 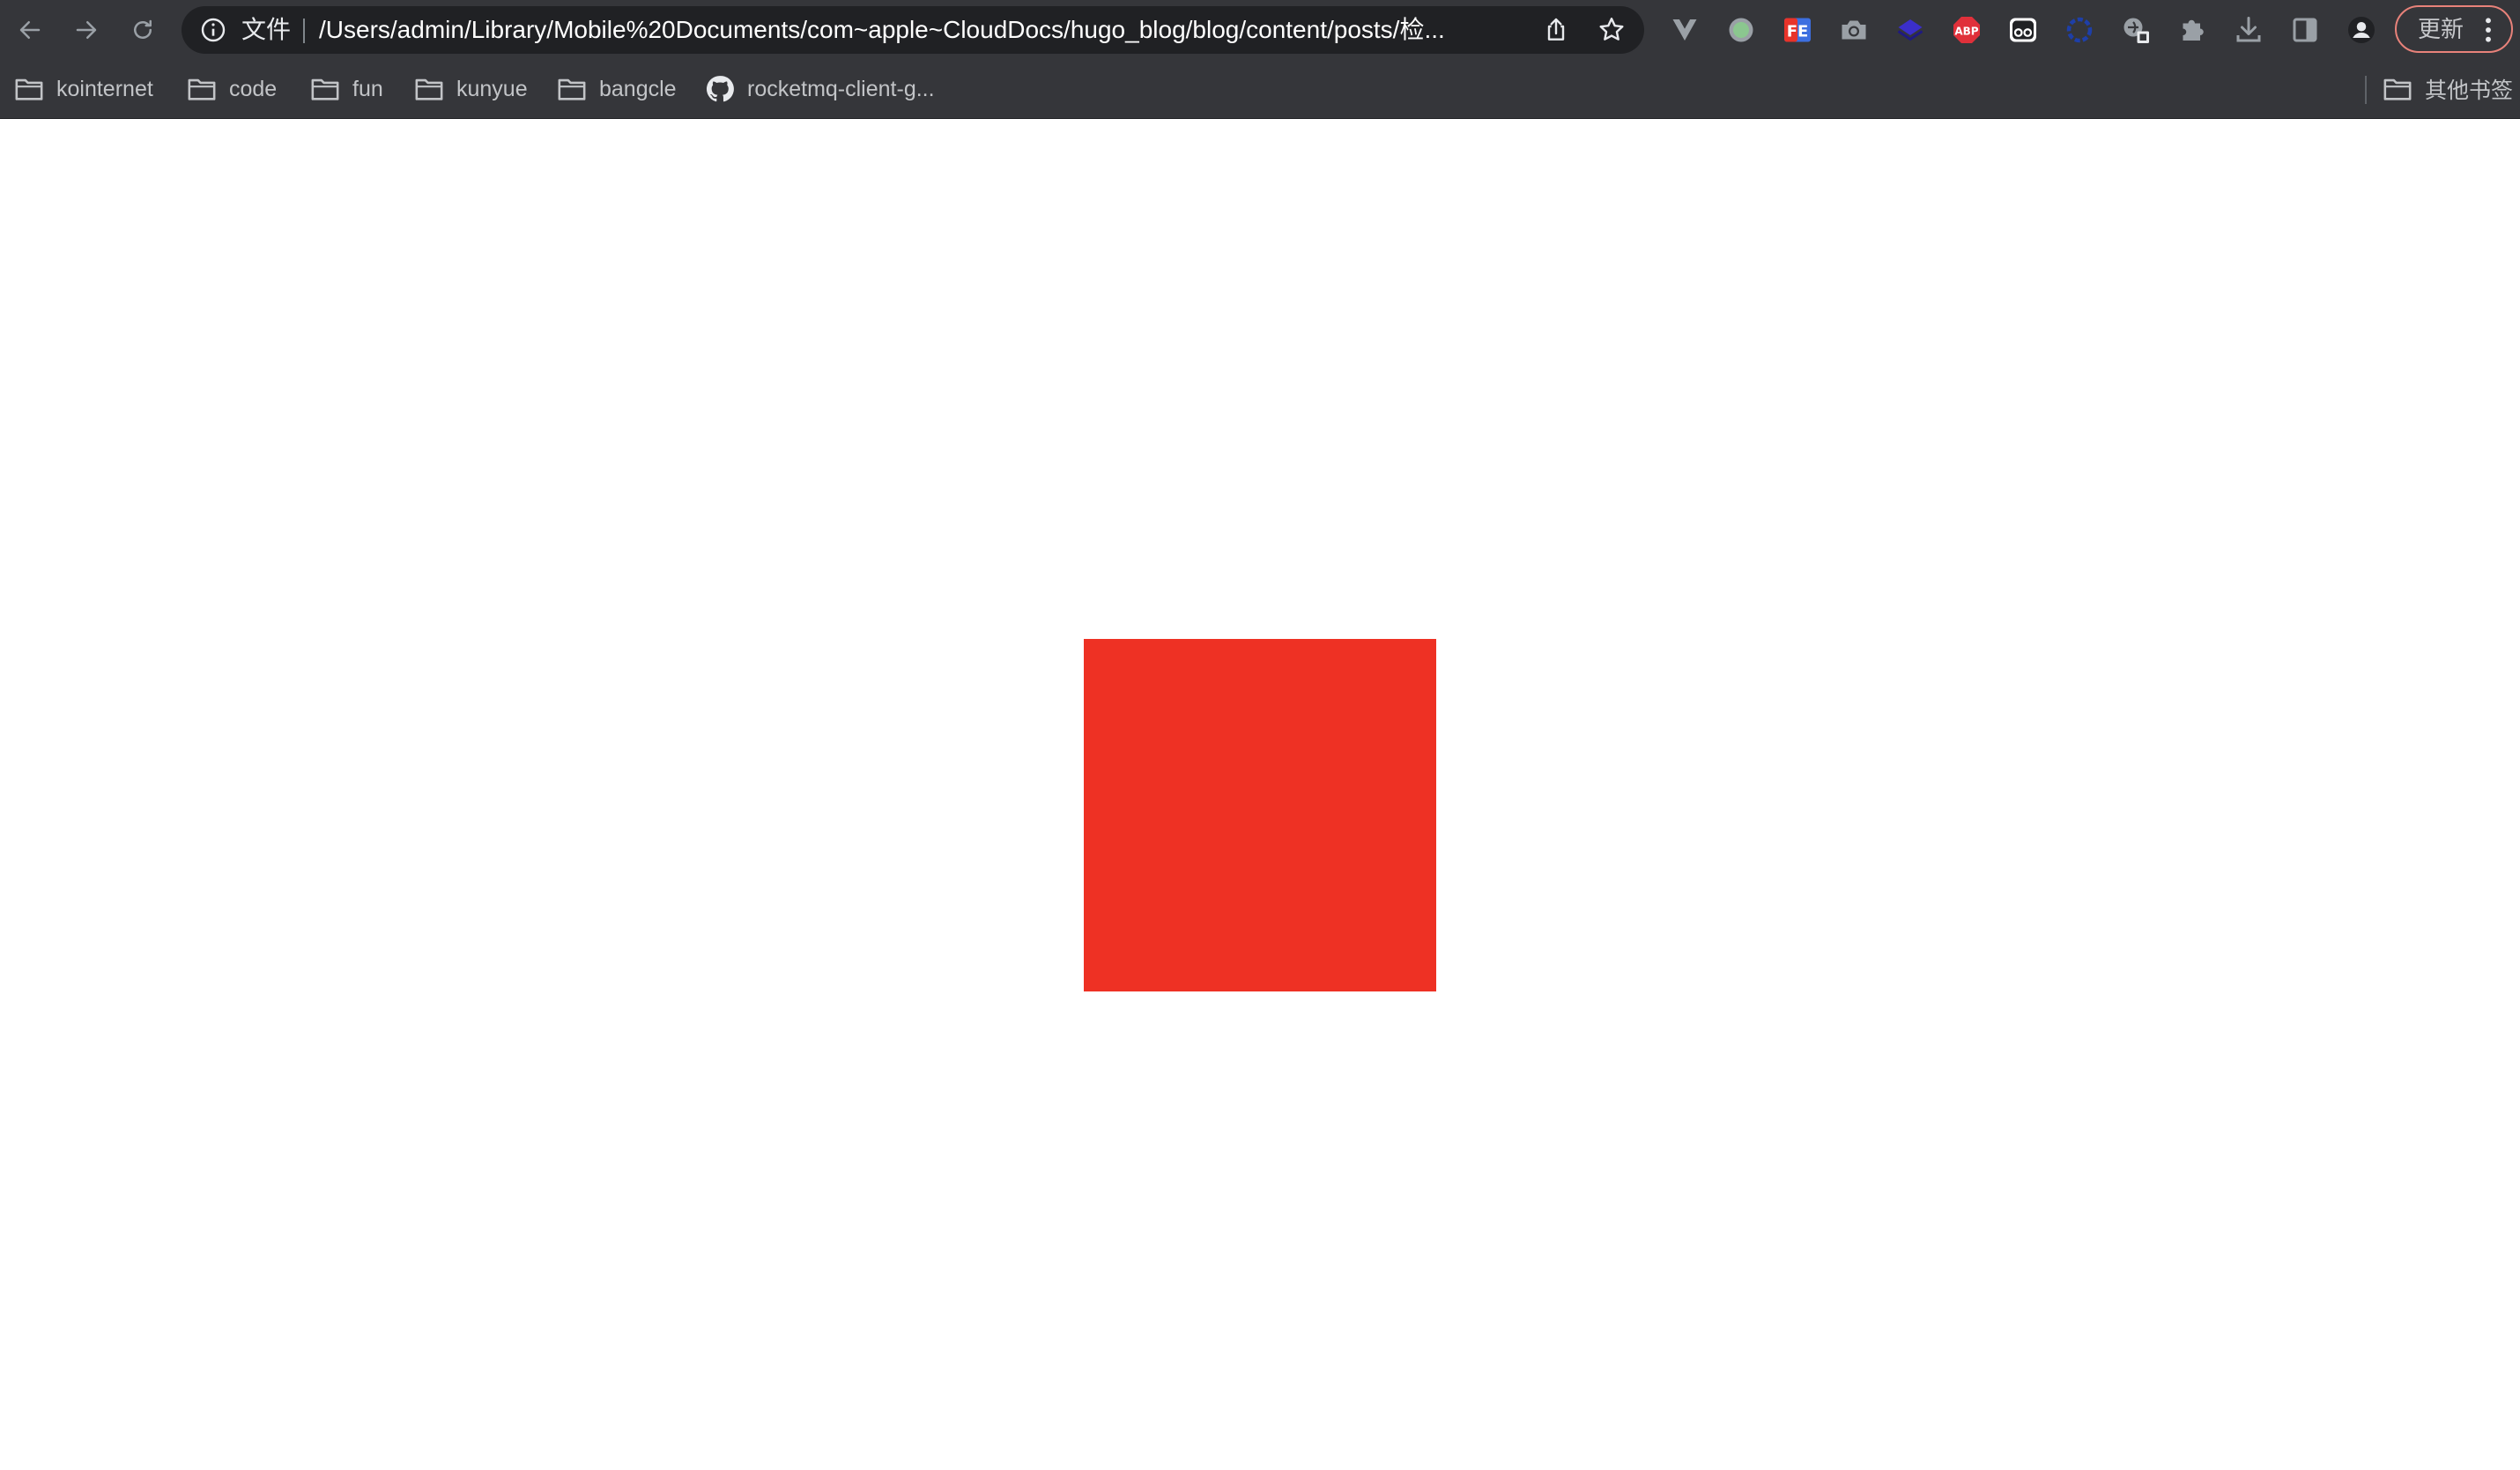 I want to click on fe-helper-icon: FE, so click(x=1797, y=30).